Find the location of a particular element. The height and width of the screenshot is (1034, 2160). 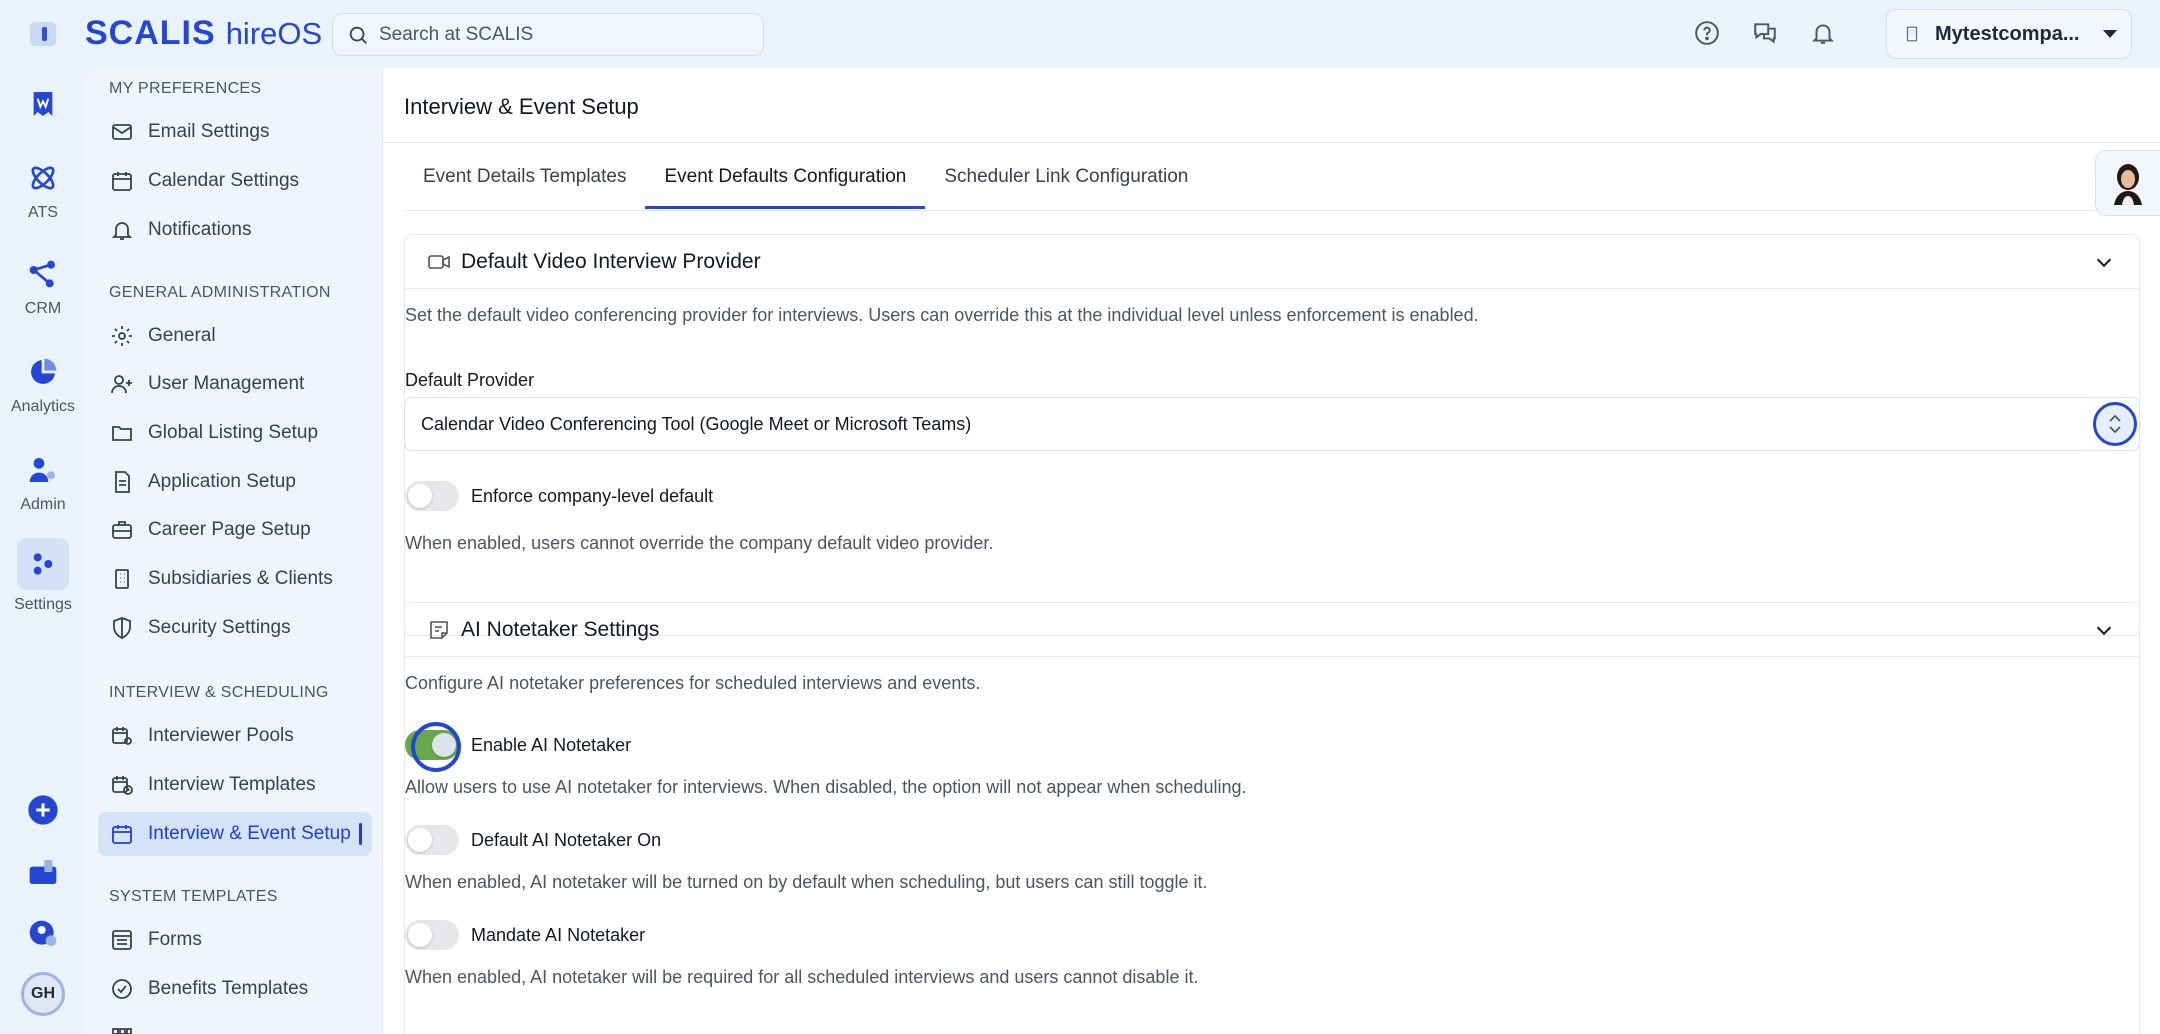

select-arrows-icon is located at coordinates (2115, 424).